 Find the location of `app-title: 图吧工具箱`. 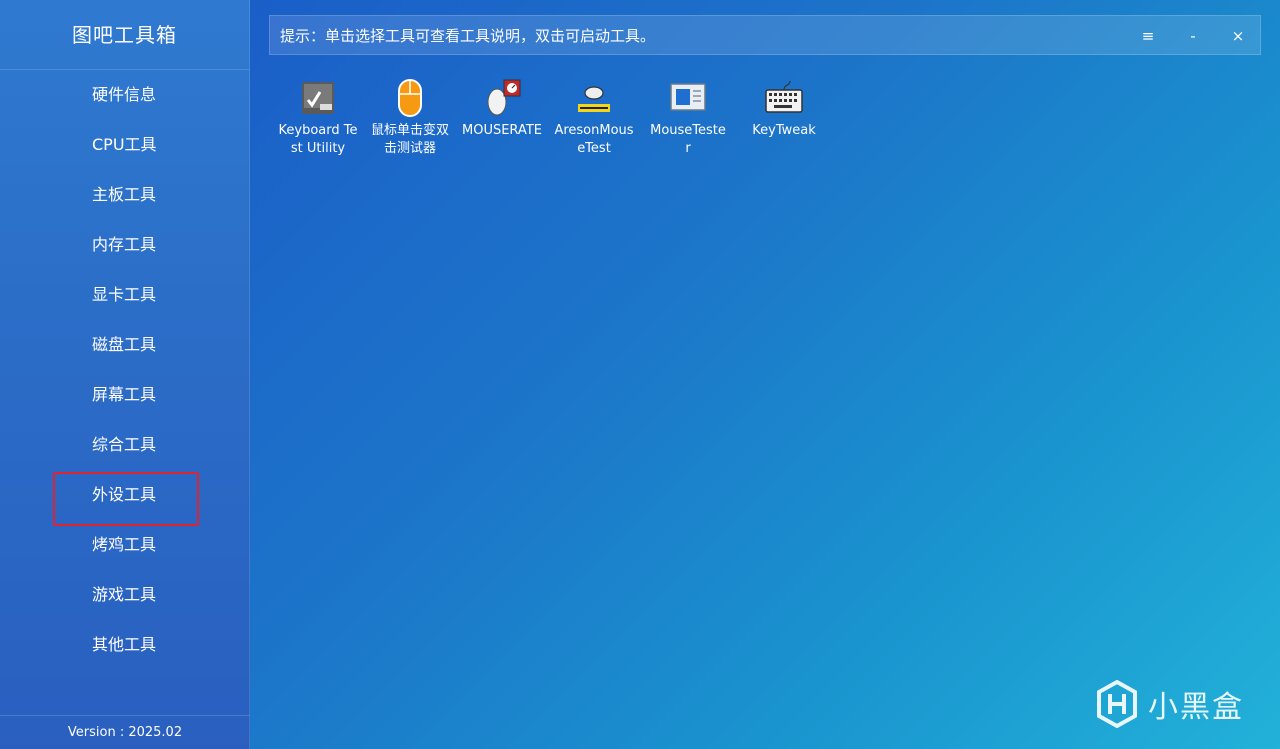

app-title: 图吧工具箱 is located at coordinates (124, 35).